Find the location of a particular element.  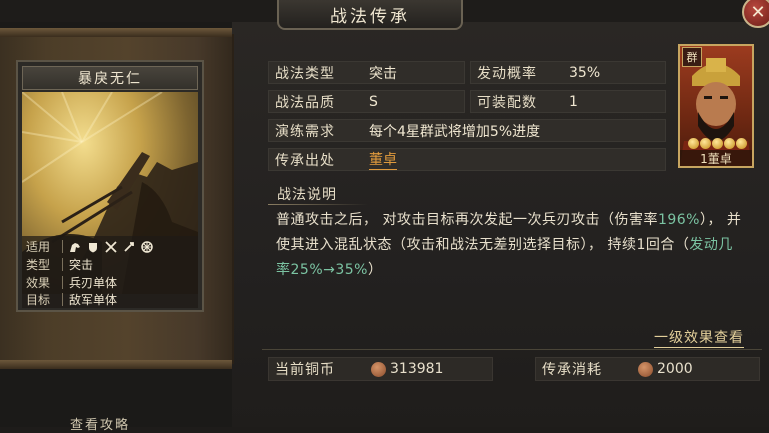

scroll-rod-bottom is located at coordinates (116, 364).